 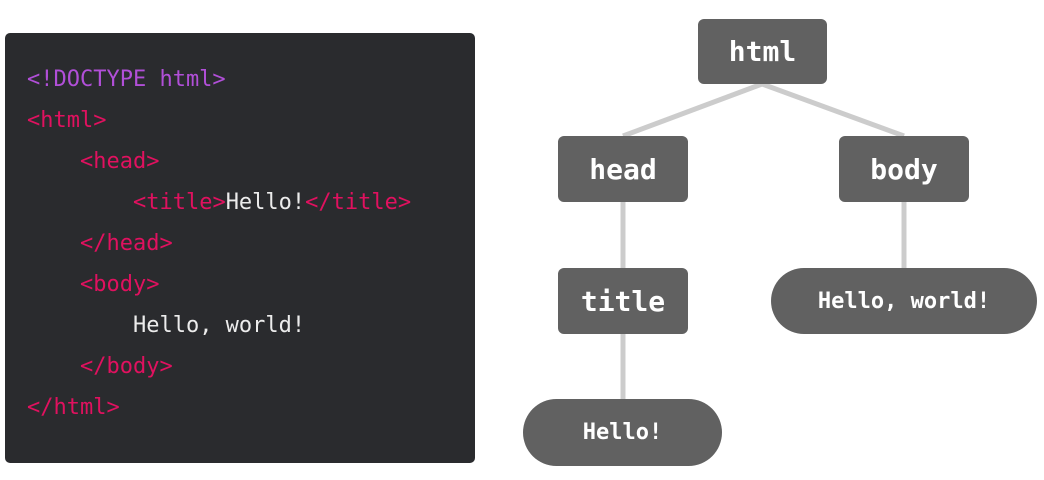 I want to click on node-label: Hello!, so click(x=622, y=432).